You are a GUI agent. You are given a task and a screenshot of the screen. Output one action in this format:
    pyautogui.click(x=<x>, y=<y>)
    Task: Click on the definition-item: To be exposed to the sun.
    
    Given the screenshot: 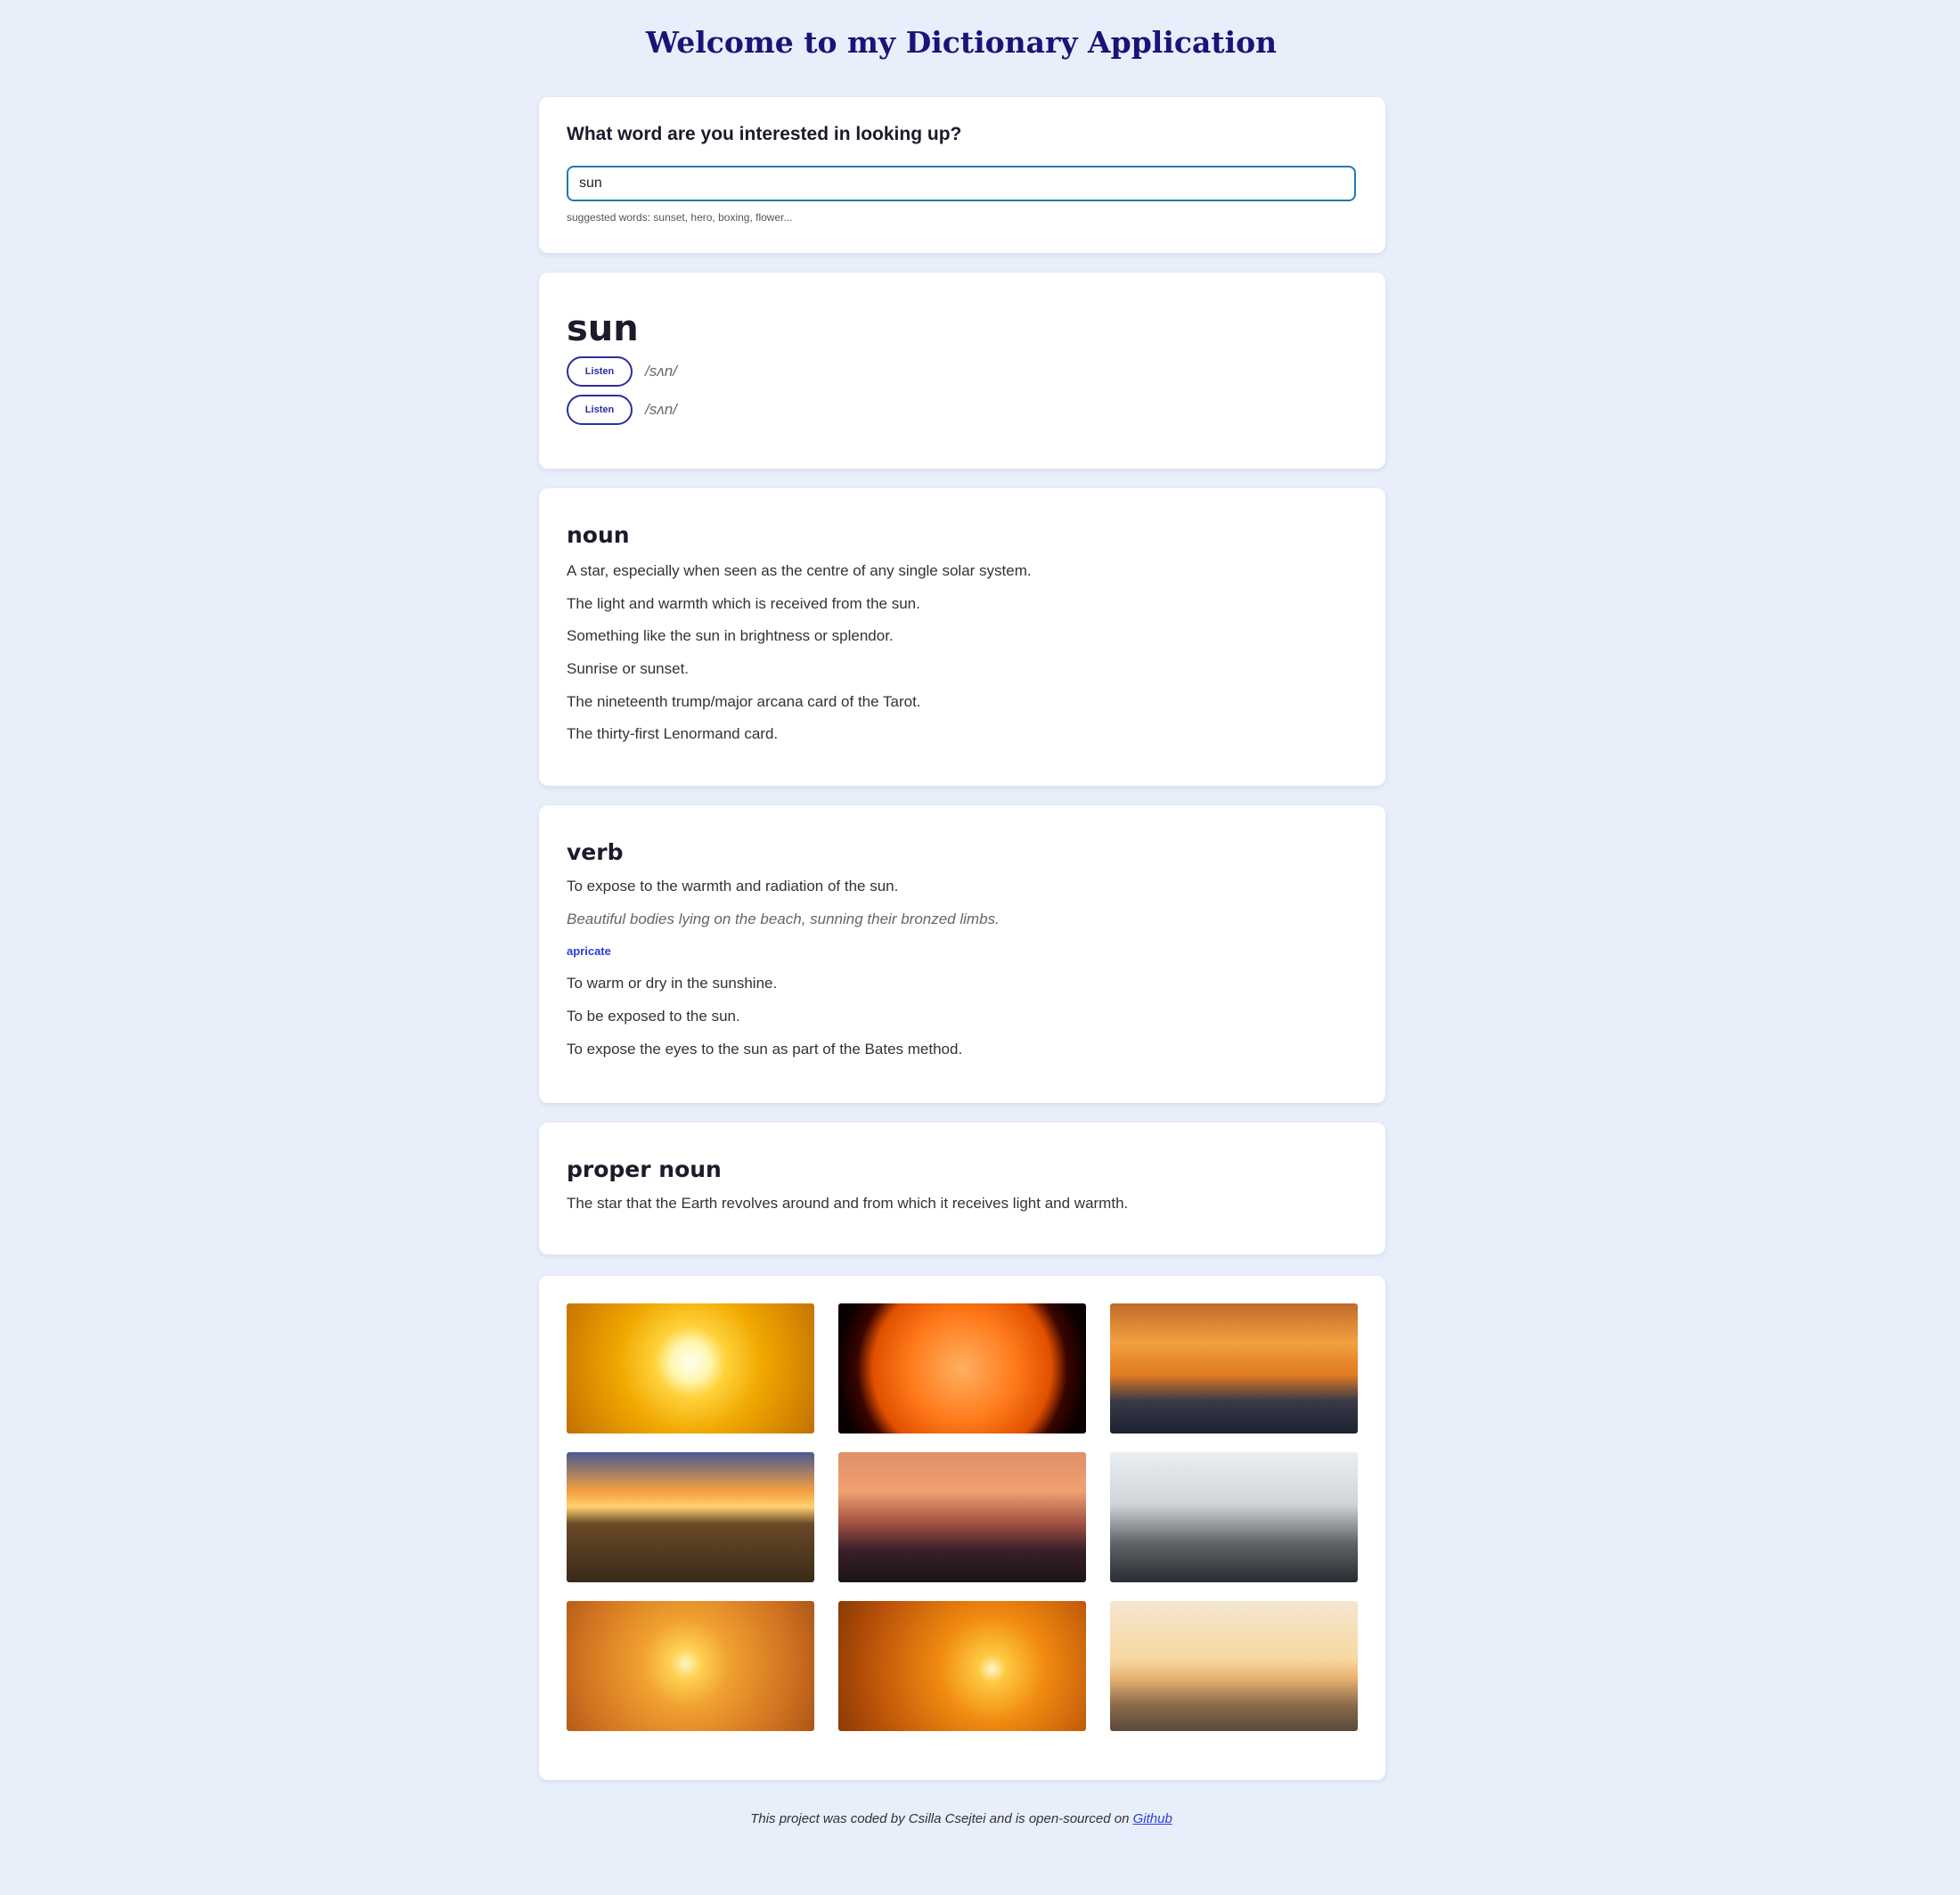 What is the action you would take?
    pyautogui.click(x=653, y=1016)
    